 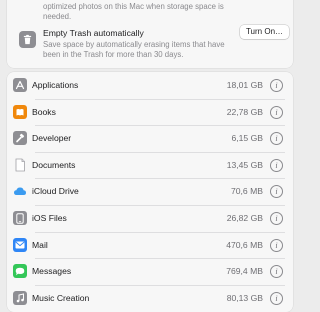 What do you see at coordinates (93, 33) in the screenshot?
I see `empty-trash-title: Empty Trash automatically` at bounding box center [93, 33].